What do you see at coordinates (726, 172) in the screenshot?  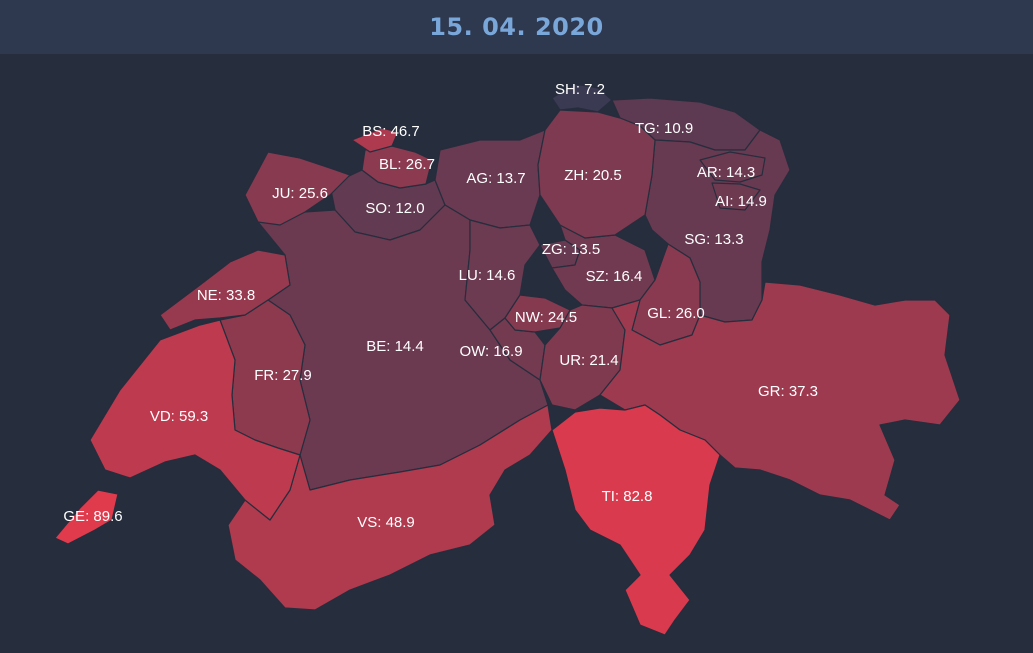 I see `canton-label-ar: AR: 14.3` at bounding box center [726, 172].